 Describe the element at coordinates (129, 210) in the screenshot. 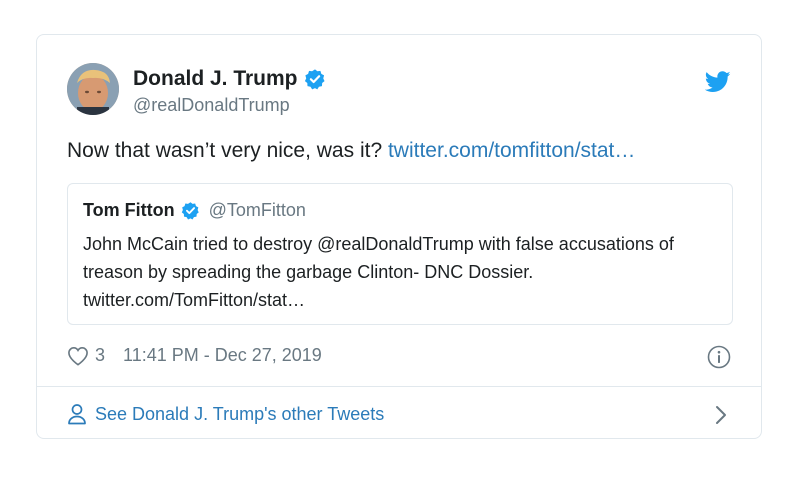

I see `quote-author-name: Tom Fitton` at that location.